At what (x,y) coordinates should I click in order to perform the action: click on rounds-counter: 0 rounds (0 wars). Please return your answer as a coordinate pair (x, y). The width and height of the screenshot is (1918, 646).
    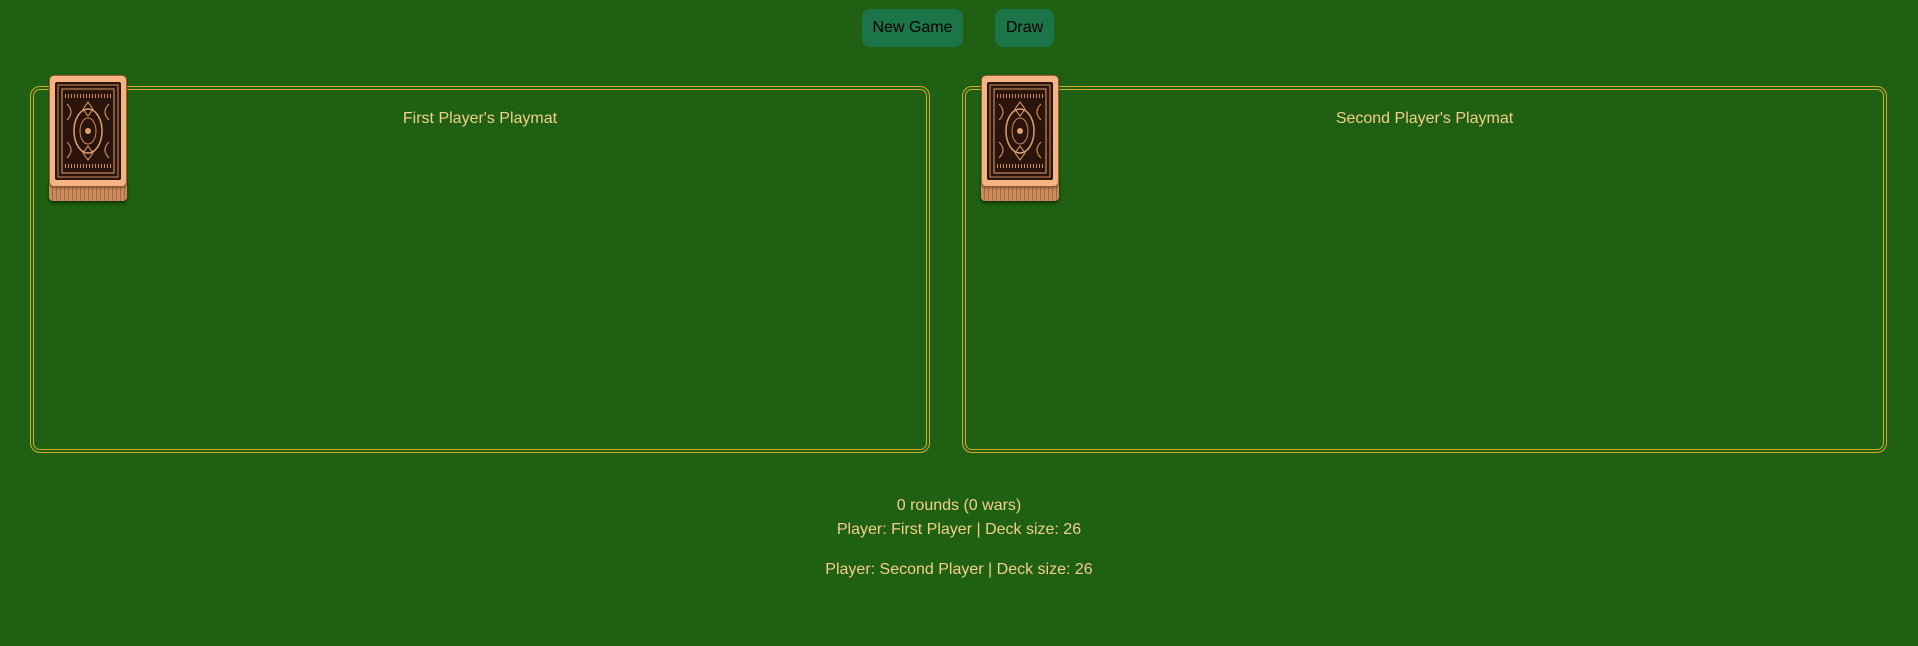
    Looking at the image, I should click on (959, 505).